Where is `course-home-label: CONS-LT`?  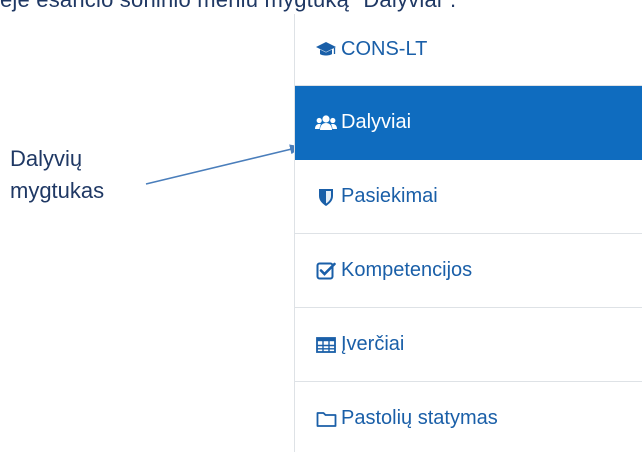
course-home-label: CONS-LT is located at coordinates (384, 49).